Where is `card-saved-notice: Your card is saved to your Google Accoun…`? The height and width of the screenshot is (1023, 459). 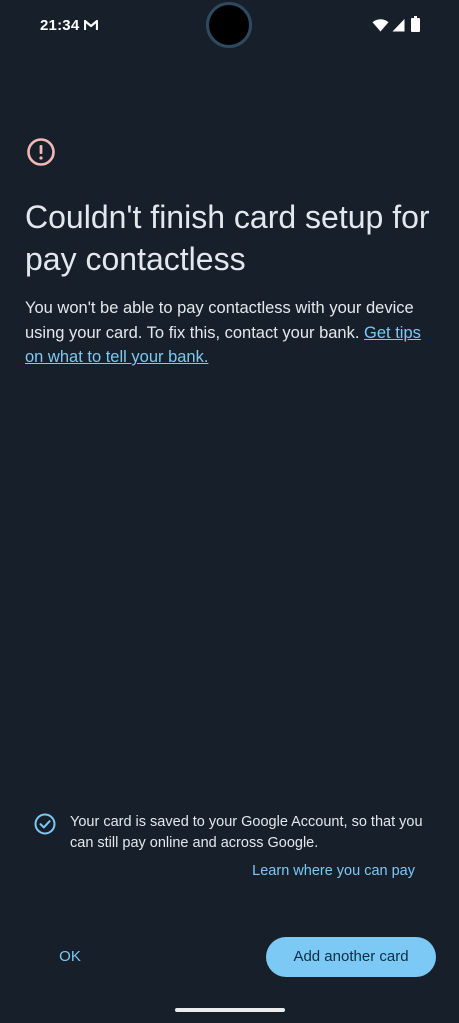 card-saved-notice: Your card is saved to your Google Accoun… is located at coordinates (246, 832).